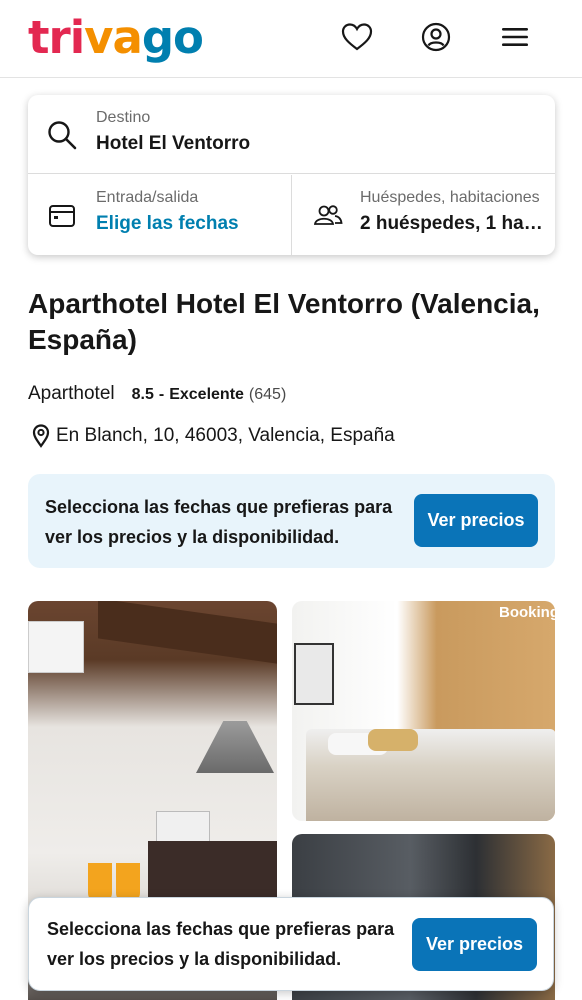 Image resolution: width=582 pixels, height=1000 pixels. I want to click on dates-value: Elige las fechas, so click(167, 223).